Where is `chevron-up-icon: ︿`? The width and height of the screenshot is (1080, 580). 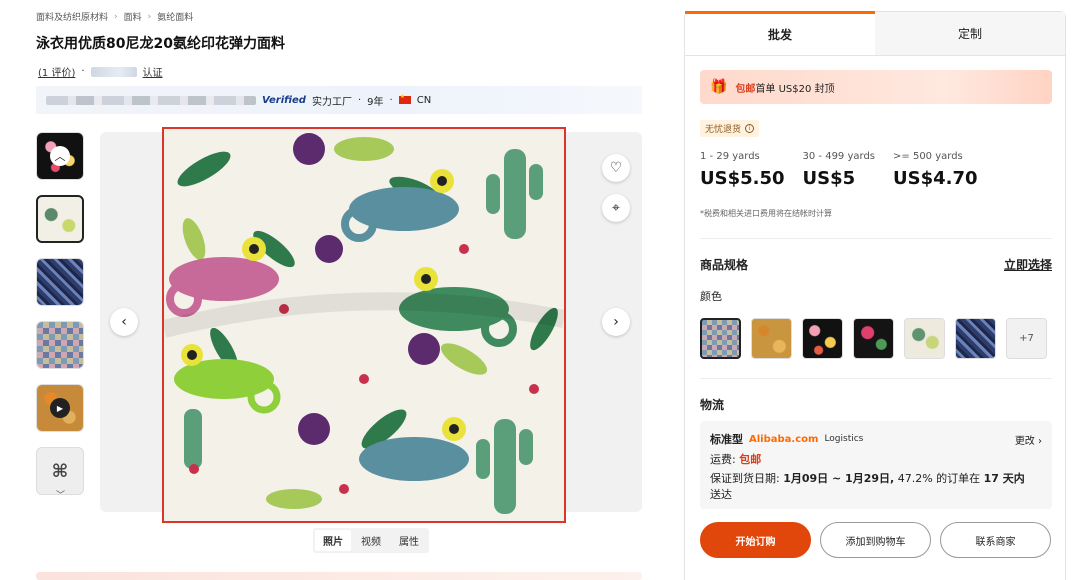 chevron-up-icon: ︿ is located at coordinates (60, 156).